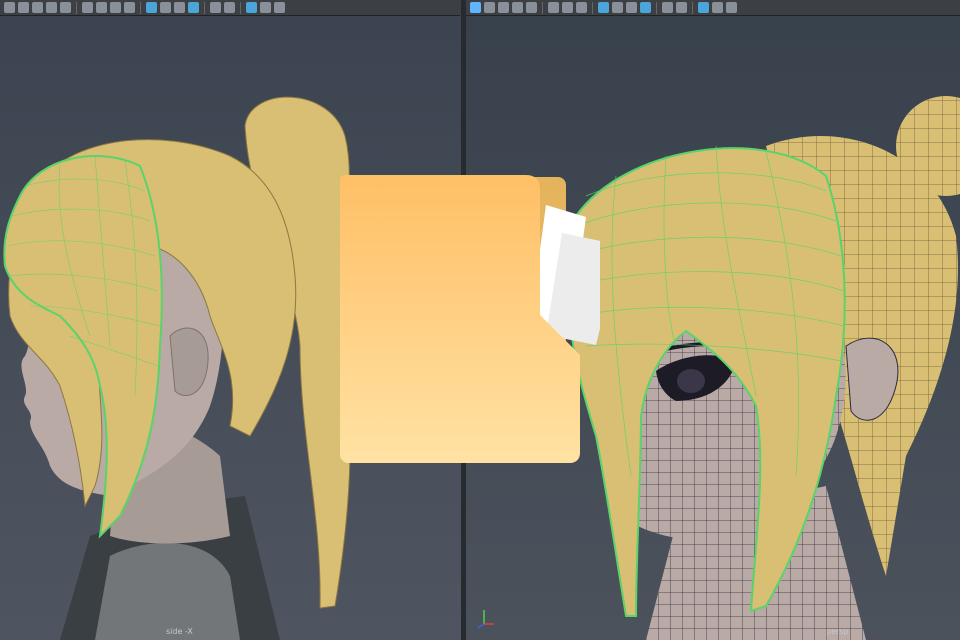  What do you see at coordinates (485, 619) in the screenshot?
I see `axis-gizmo` at bounding box center [485, 619].